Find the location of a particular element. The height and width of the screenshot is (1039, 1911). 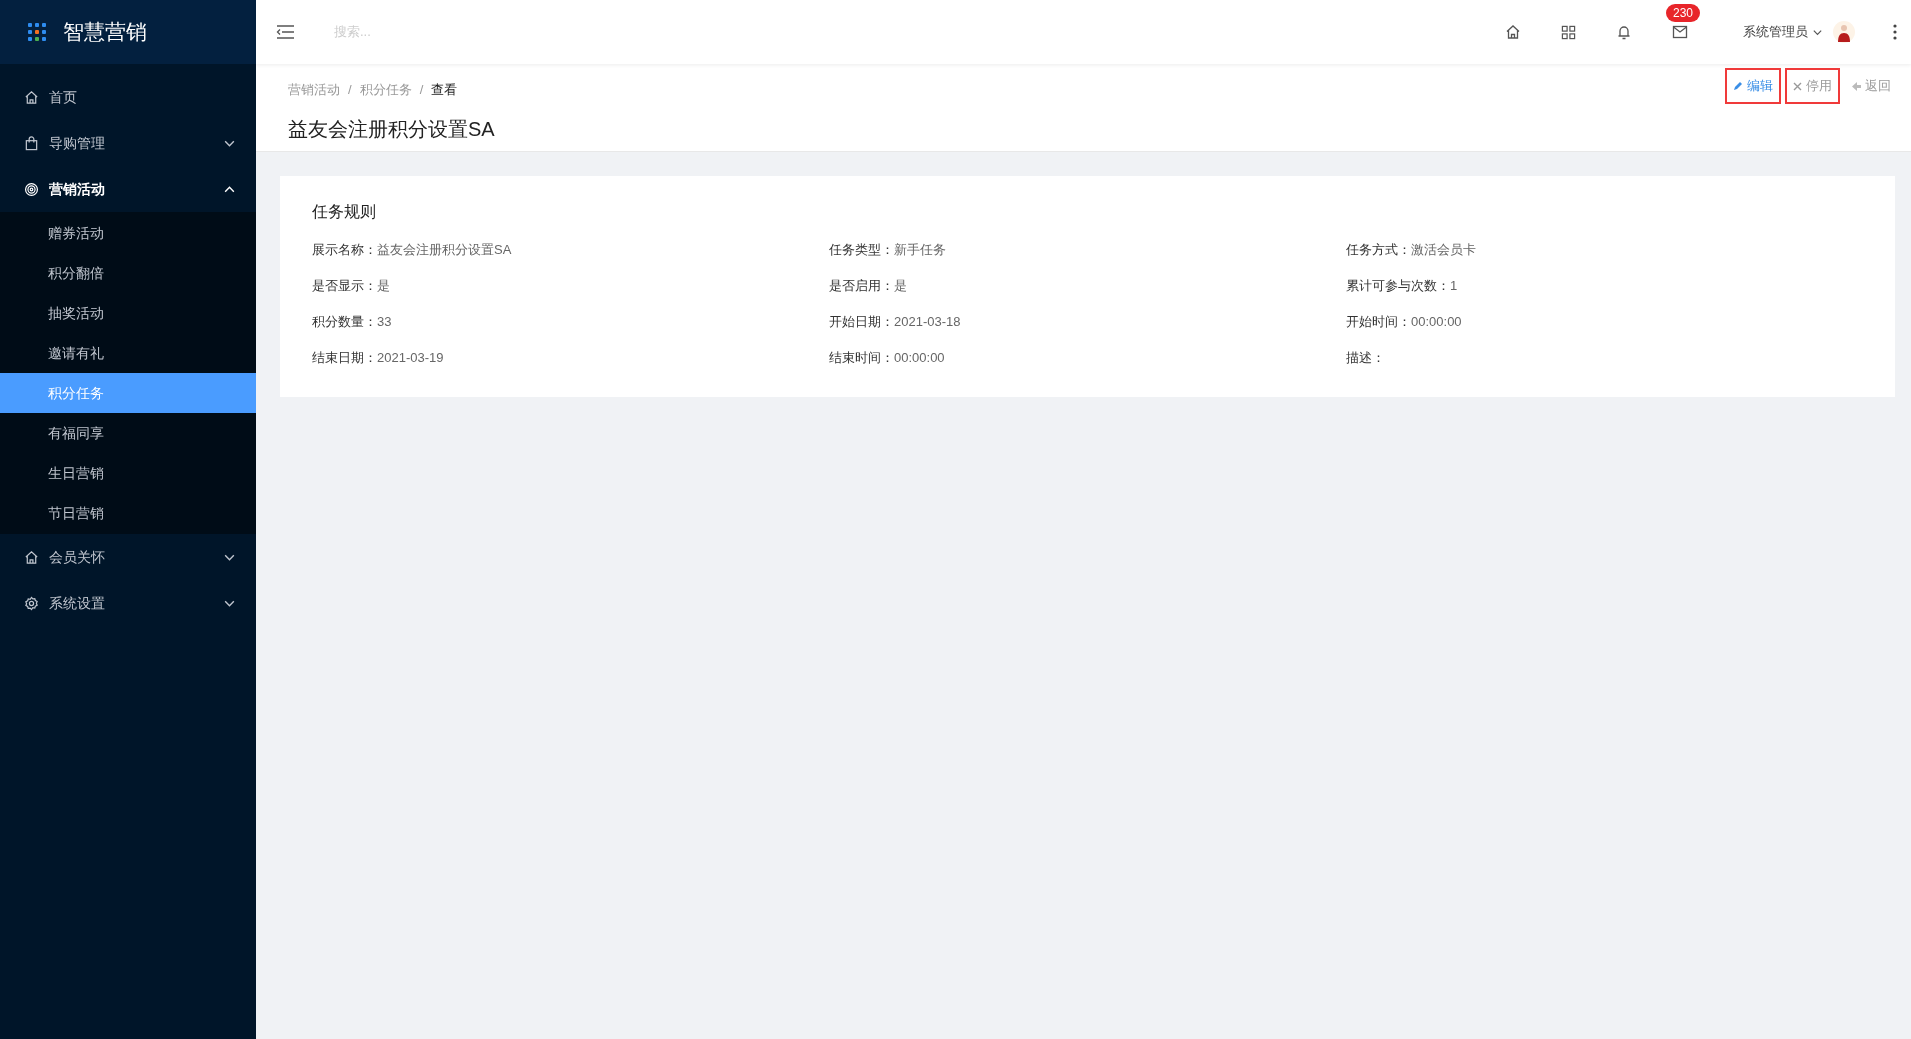

menu-collapse-icon is located at coordinates (285, 32).